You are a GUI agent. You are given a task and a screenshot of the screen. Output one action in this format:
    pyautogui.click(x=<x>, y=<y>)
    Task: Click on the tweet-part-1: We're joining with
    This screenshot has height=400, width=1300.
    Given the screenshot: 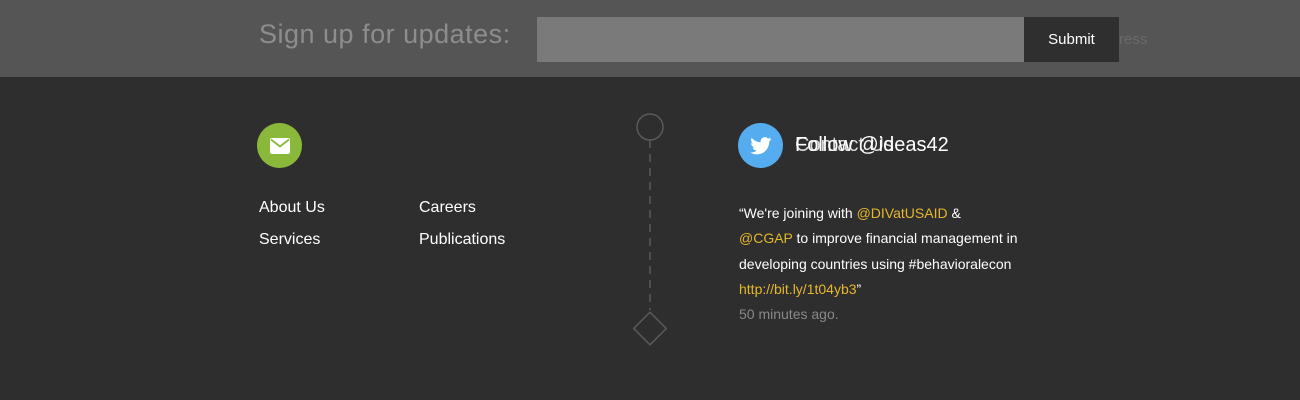 What is the action you would take?
    pyautogui.click(x=800, y=213)
    